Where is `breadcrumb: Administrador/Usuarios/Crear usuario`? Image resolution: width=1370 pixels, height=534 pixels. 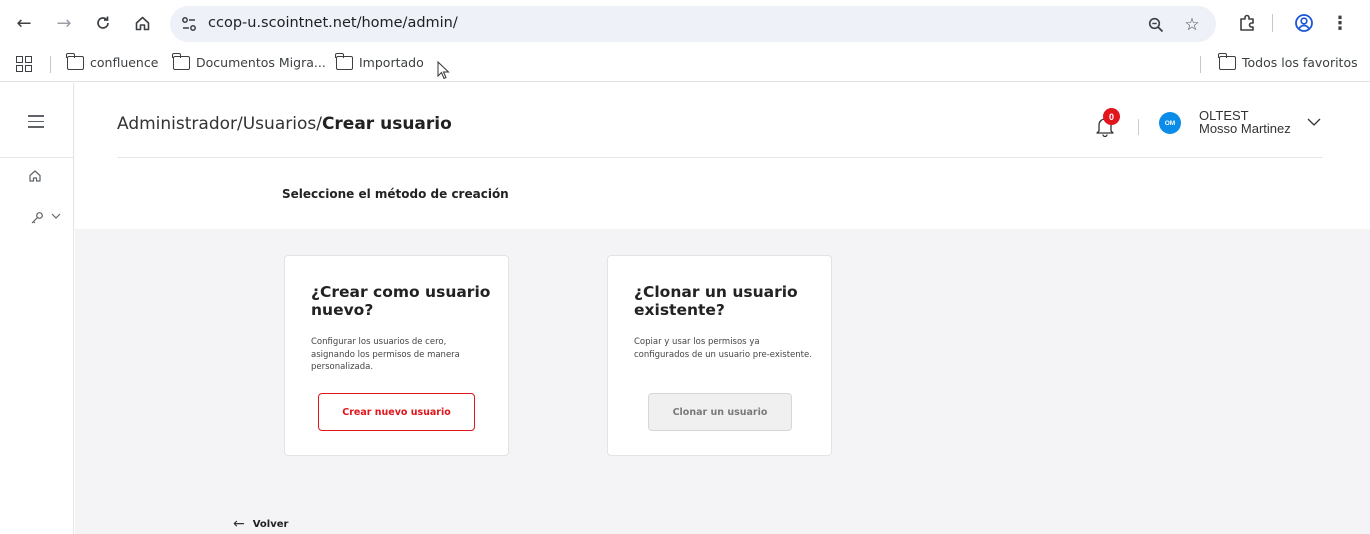
breadcrumb: Administrador/Usuarios/Crear usuario is located at coordinates (284, 124).